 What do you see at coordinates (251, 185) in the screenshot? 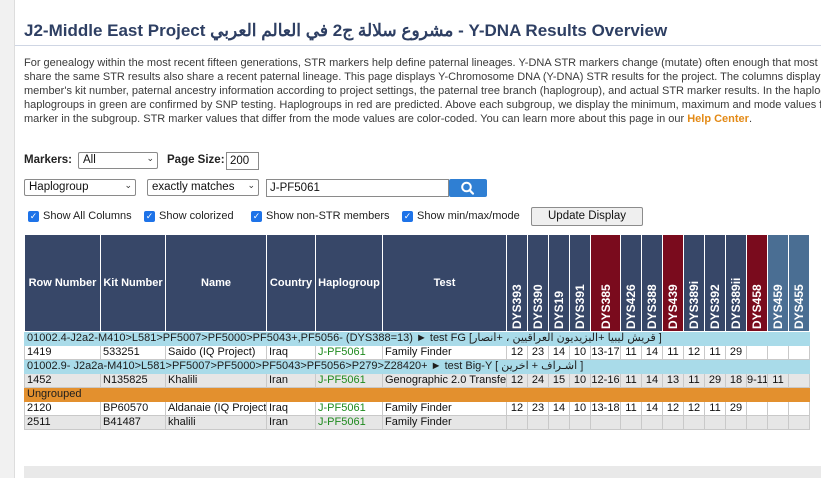
I see `chevron-down-icon: ⌄` at bounding box center [251, 185].